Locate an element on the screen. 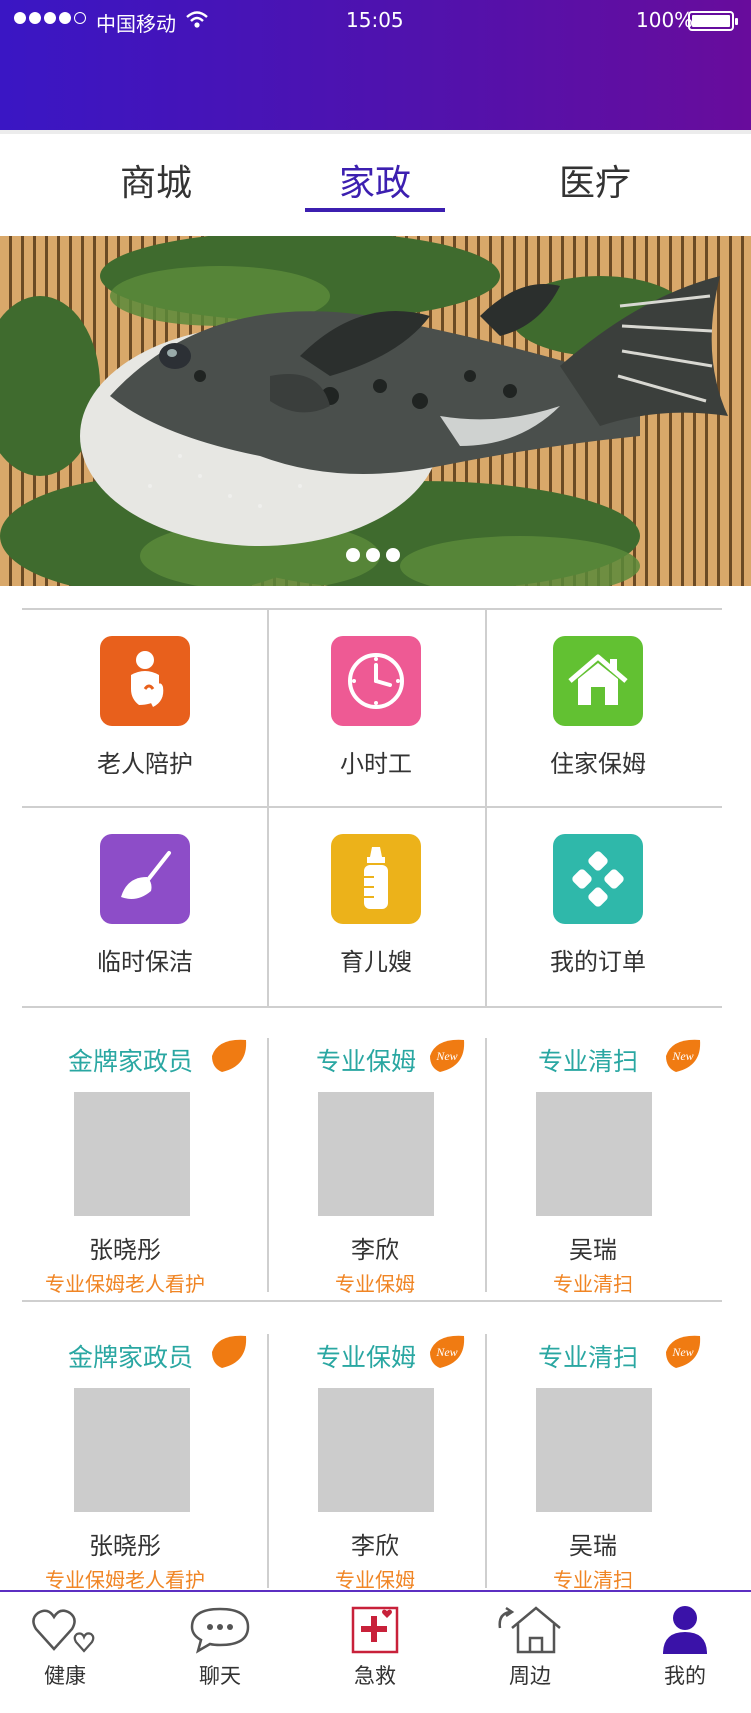 The height and width of the screenshot is (1713, 751). nav-nearby: 周边 is located at coordinates (530, 1646).